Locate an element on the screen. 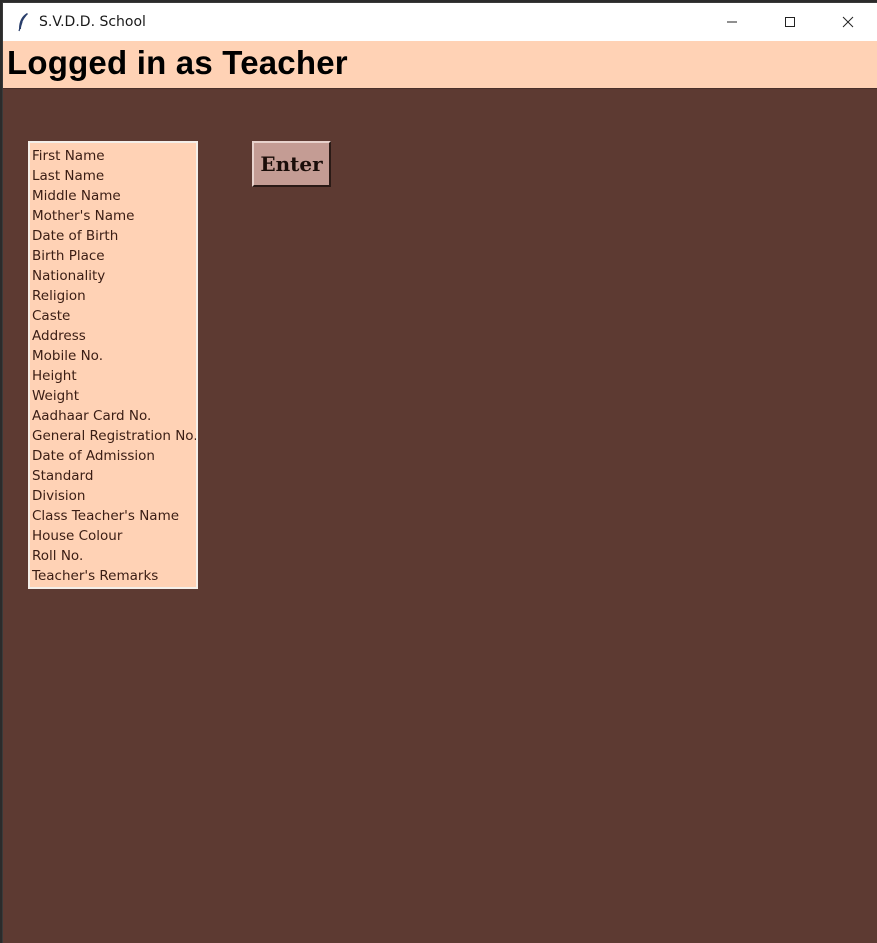  page-title: Logged in as Teacher is located at coordinates (177, 62).